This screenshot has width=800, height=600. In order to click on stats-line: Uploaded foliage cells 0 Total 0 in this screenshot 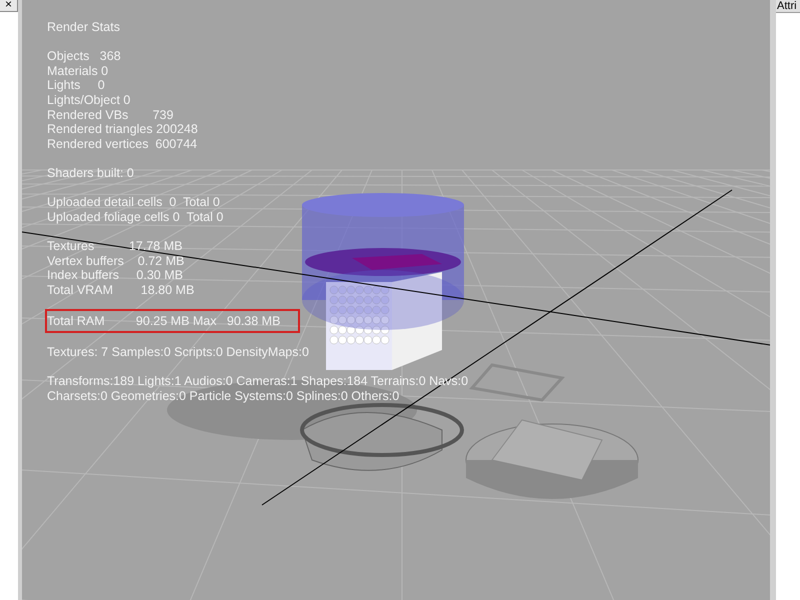, I will do `click(135, 217)`.